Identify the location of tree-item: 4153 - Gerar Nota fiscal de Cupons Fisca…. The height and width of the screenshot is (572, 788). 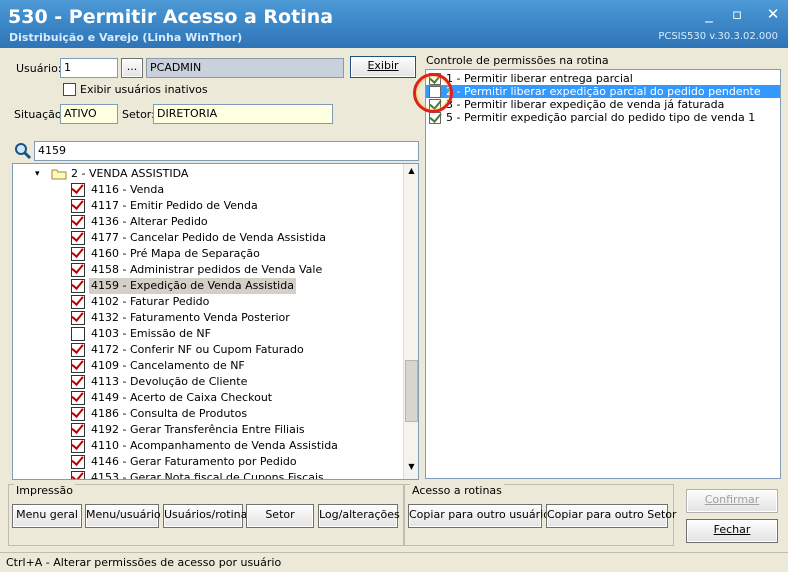
(207, 475).